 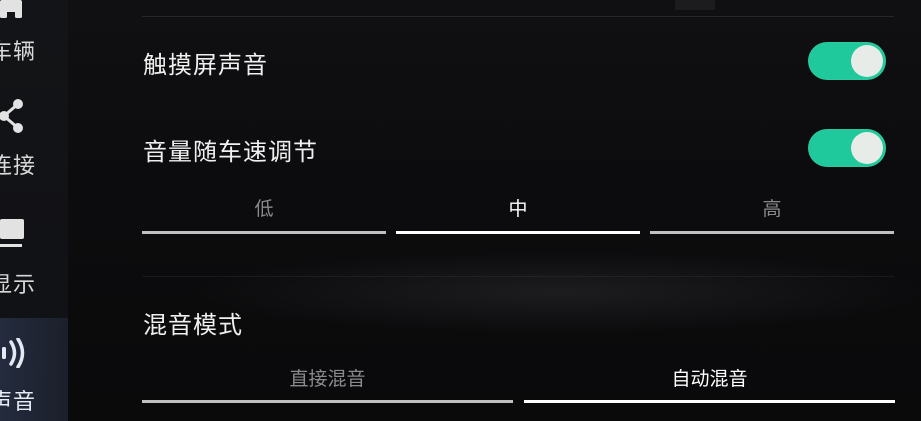 What do you see at coordinates (327, 401) in the screenshot?
I see `mix-mode-direct-underline` at bounding box center [327, 401].